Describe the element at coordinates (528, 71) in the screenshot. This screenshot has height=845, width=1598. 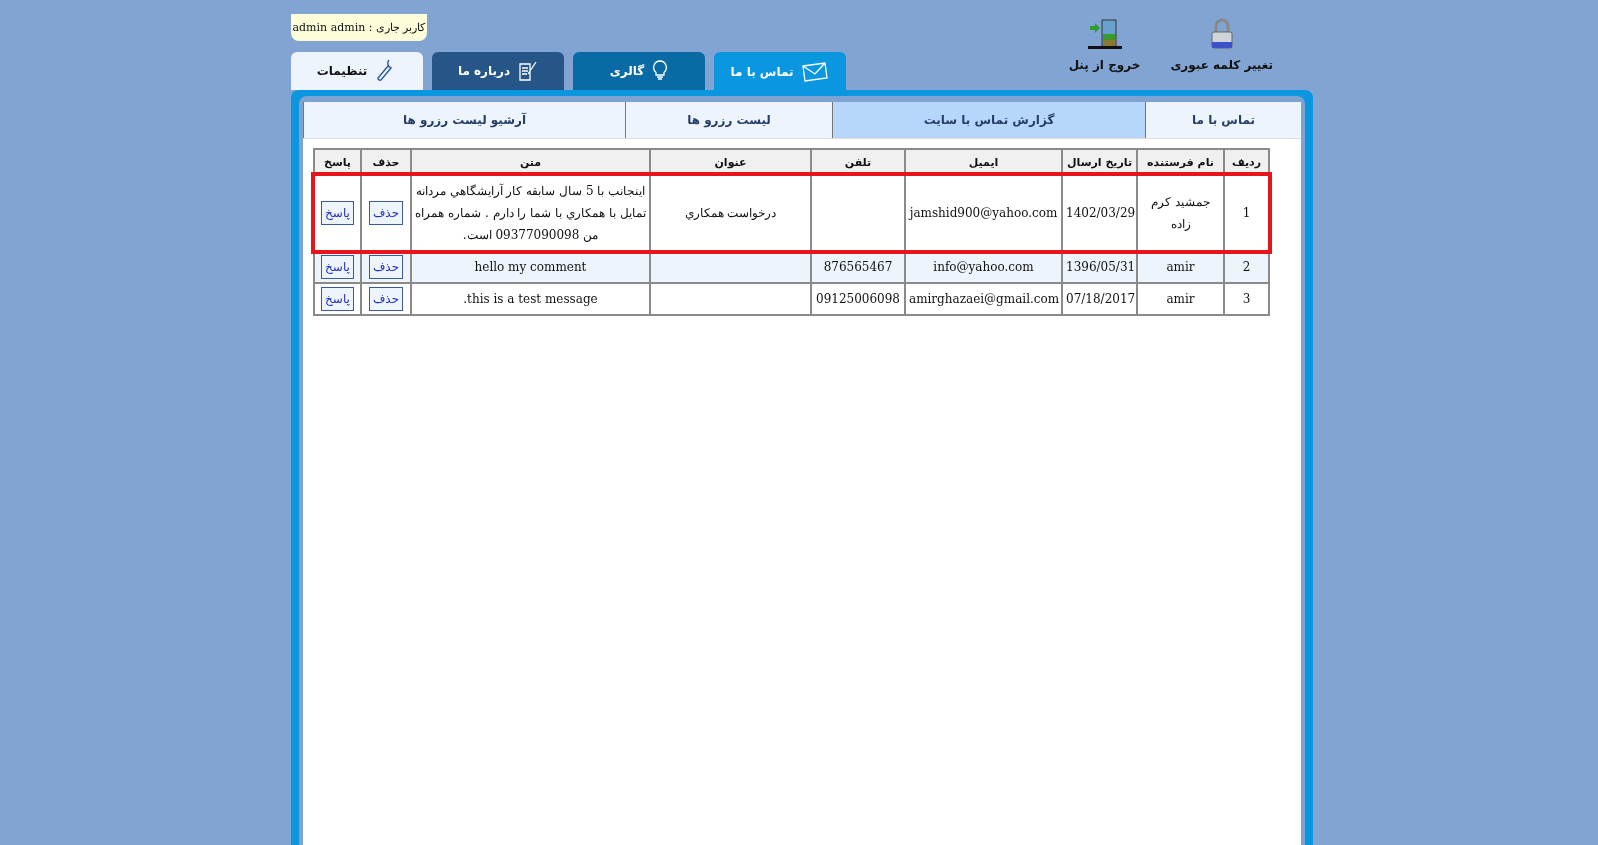
I see `pen-paper-icon` at that location.